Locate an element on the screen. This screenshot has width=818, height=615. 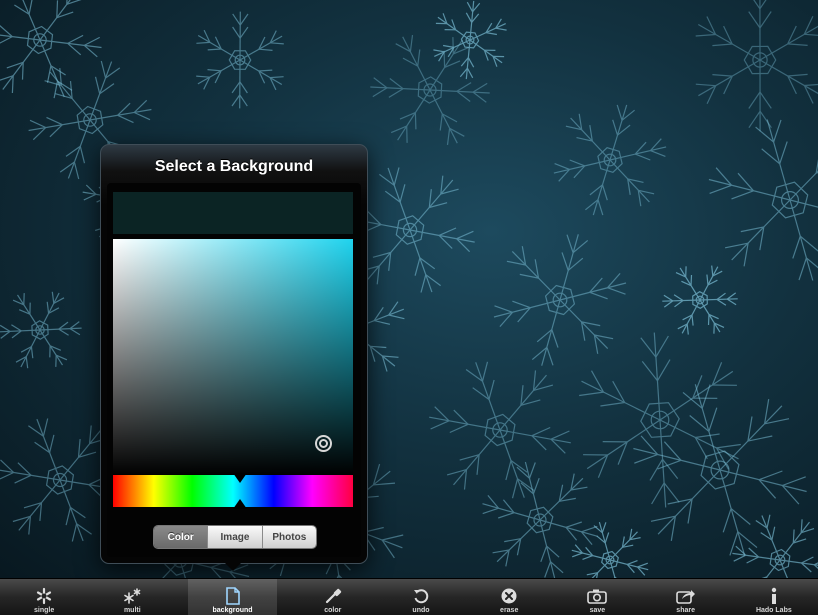
bottom-toolbar: single multi background color undo erase is located at coordinates (409, 596).